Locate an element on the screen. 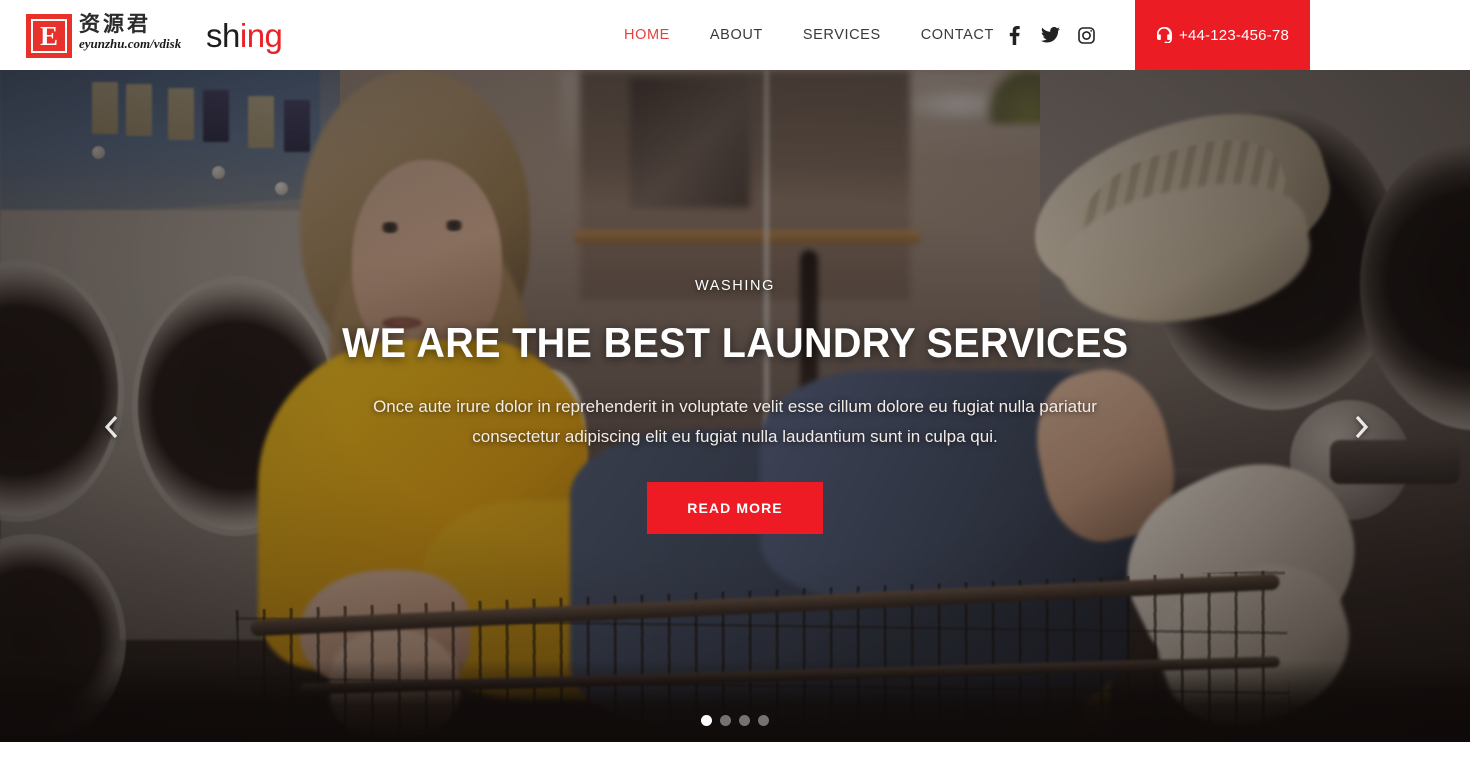  main-navigation: HOME ABOUT SERVICES CONTACT is located at coordinates (809, 35).